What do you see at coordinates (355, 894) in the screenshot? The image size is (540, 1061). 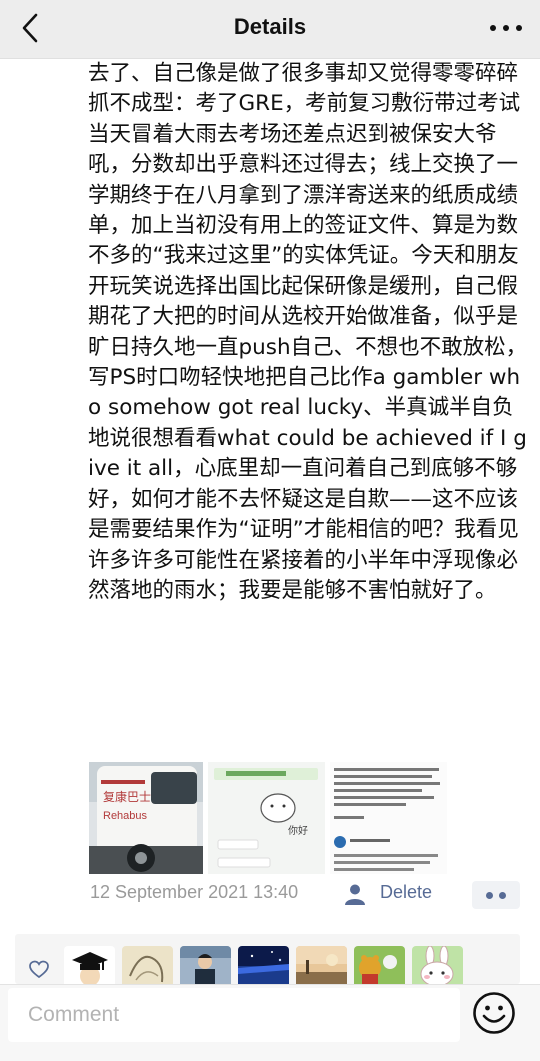 I see `person-icon` at bounding box center [355, 894].